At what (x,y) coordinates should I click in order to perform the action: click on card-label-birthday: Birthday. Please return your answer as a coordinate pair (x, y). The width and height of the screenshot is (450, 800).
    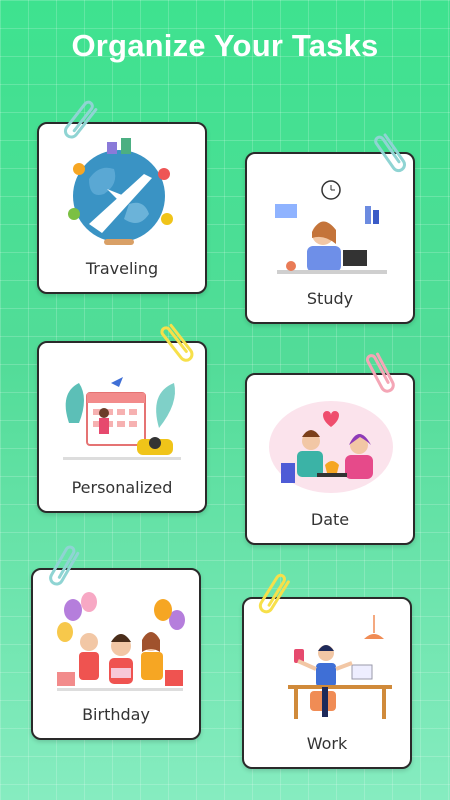
    Looking at the image, I should click on (116, 714).